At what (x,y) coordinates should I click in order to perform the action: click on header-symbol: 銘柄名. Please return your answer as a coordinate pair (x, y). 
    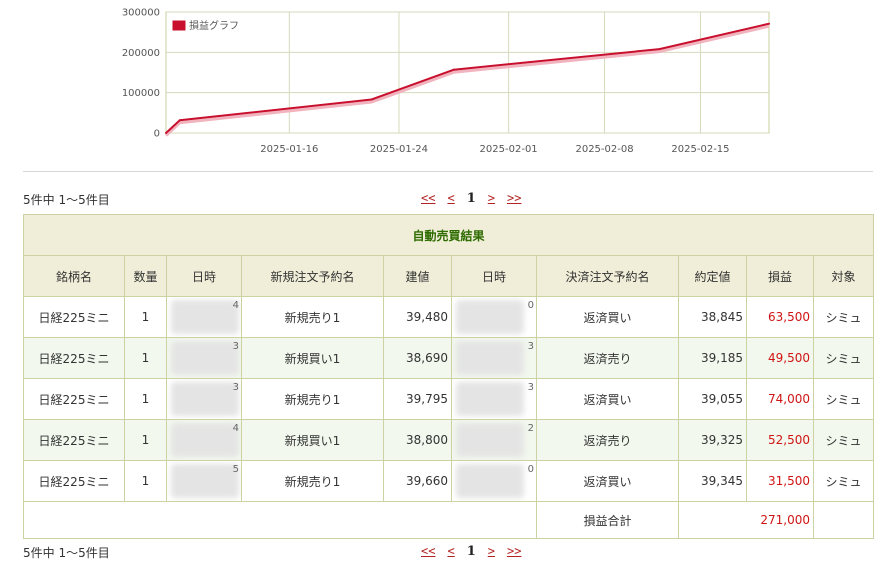
    Looking at the image, I should click on (74, 276).